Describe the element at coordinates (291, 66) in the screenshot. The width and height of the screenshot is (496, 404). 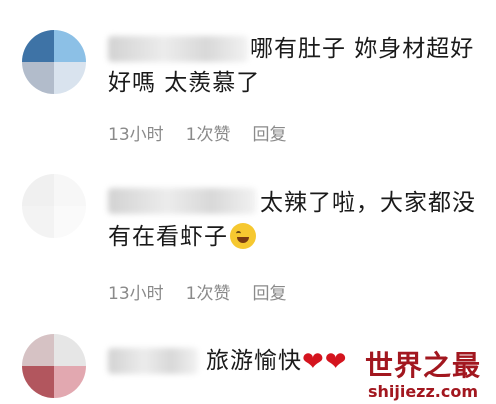
I see `comment-text: 哪有肚子 妳身材超好好嗎 太羨慕了` at that location.